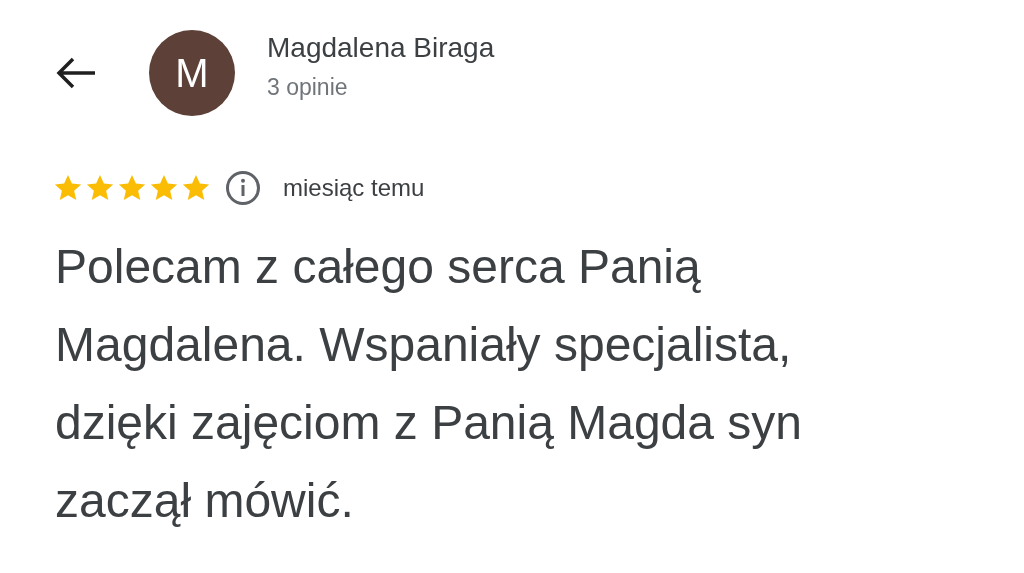 This screenshot has height=573, width=1024. What do you see at coordinates (308, 87) in the screenshot?
I see `review-count: 3 opinie` at bounding box center [308, 87].